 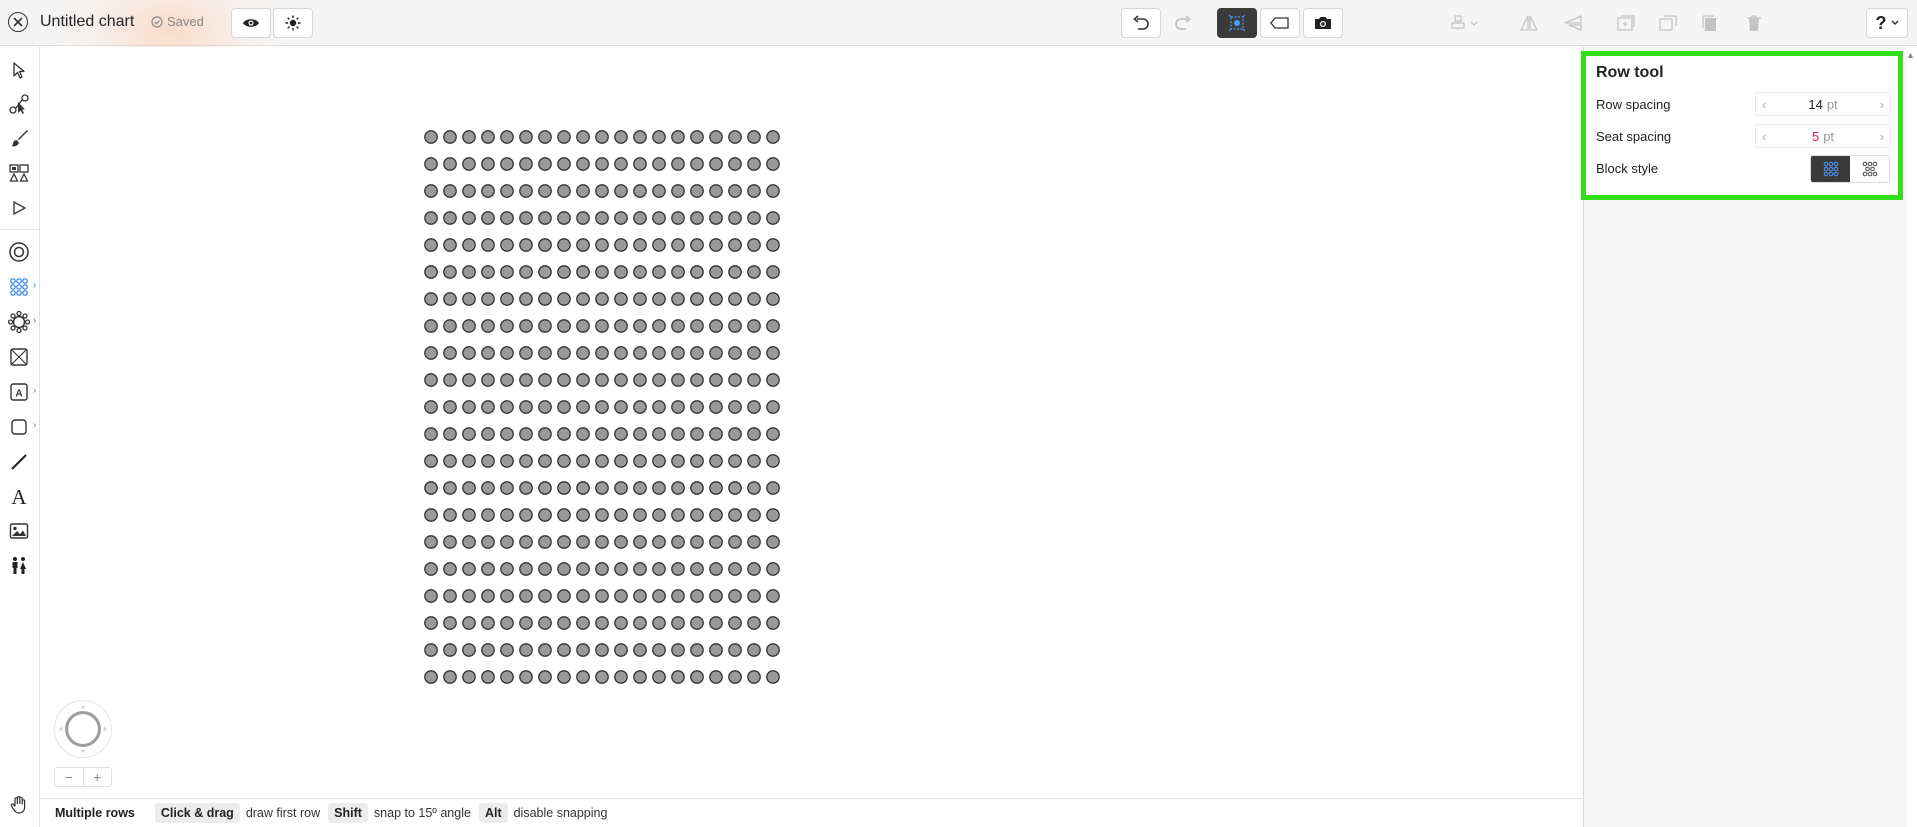 What do you see at coordinates (1573, 23) in the screenshot?
I see `flip-vertical-button` at bounding box center [1573, 23].